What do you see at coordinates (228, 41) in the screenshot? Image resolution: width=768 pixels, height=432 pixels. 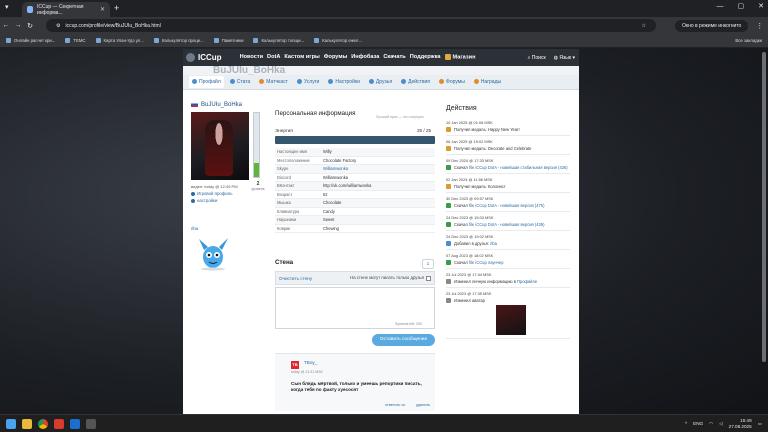 I see `bookmark-item: Памятники` at bounding box center [228, 41].